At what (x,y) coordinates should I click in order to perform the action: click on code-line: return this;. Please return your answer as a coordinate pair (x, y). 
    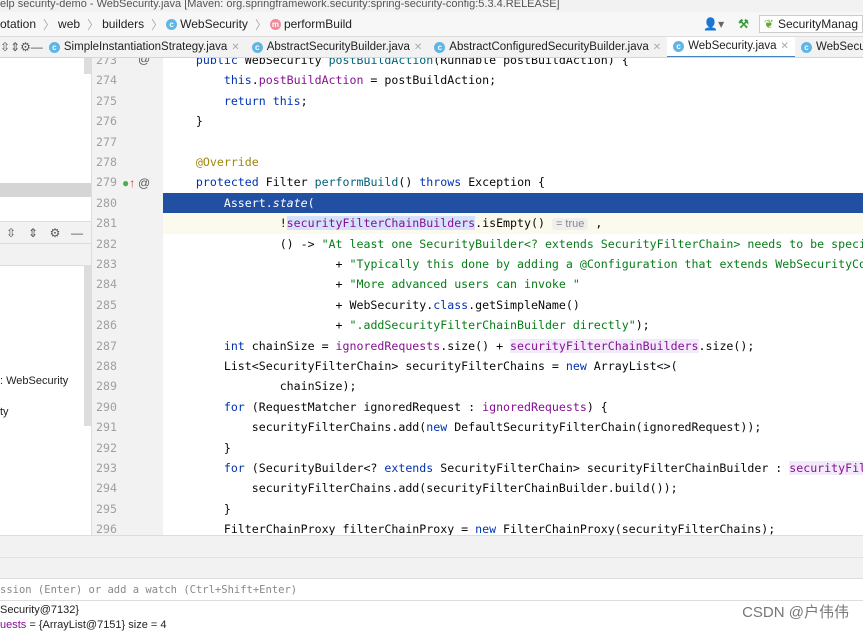
    Looking at the image, I should click on (513, 101).